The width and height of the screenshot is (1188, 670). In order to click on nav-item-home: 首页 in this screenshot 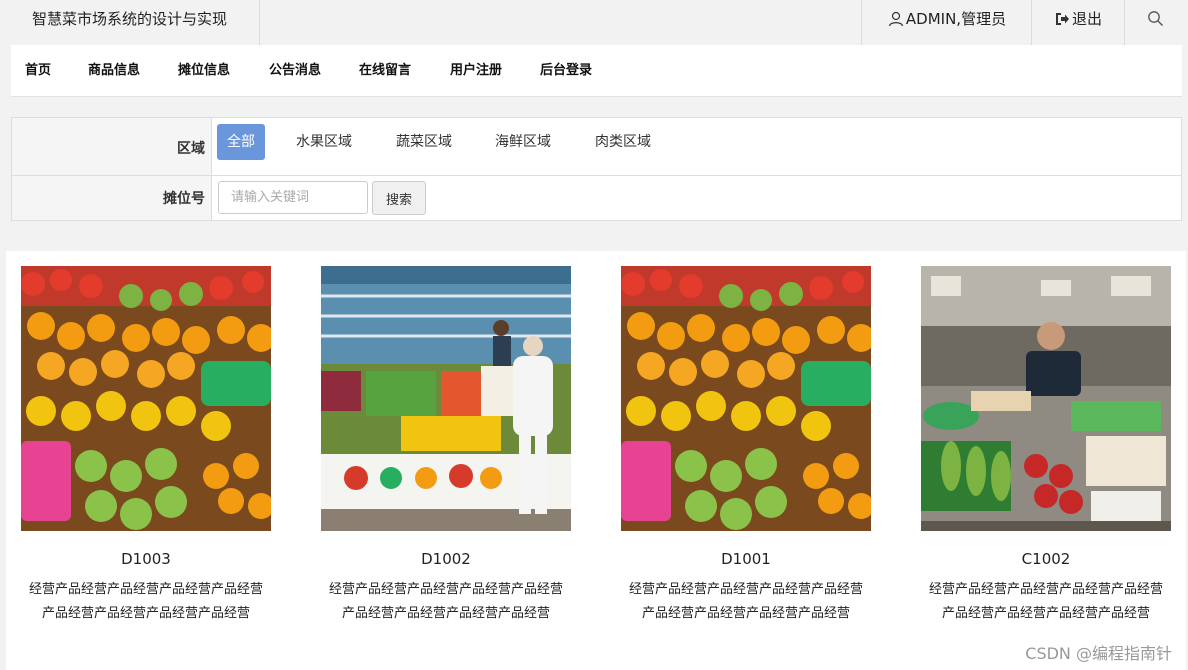, I will do `click(38, 71)`.